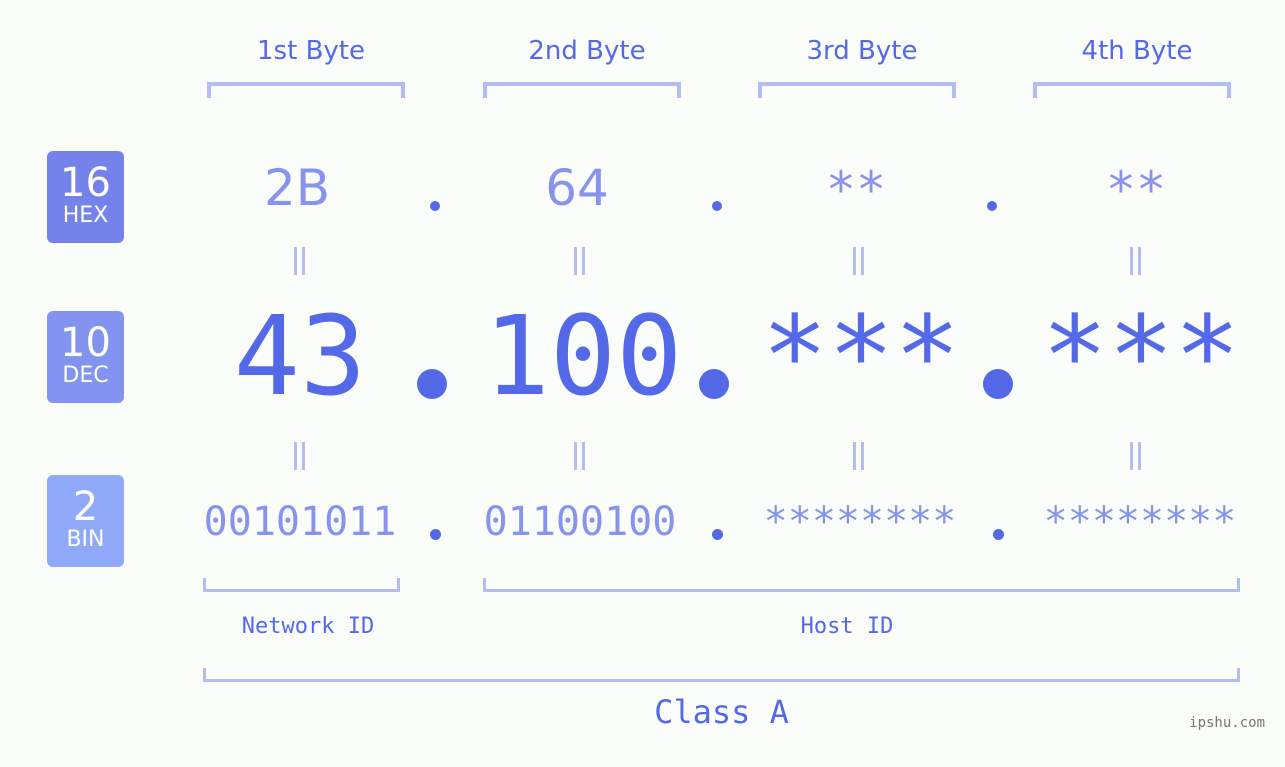  Describe the element at coordinates (311, 51) in the screenshot. I see `byte-header-1: 1st Byte` at that location.